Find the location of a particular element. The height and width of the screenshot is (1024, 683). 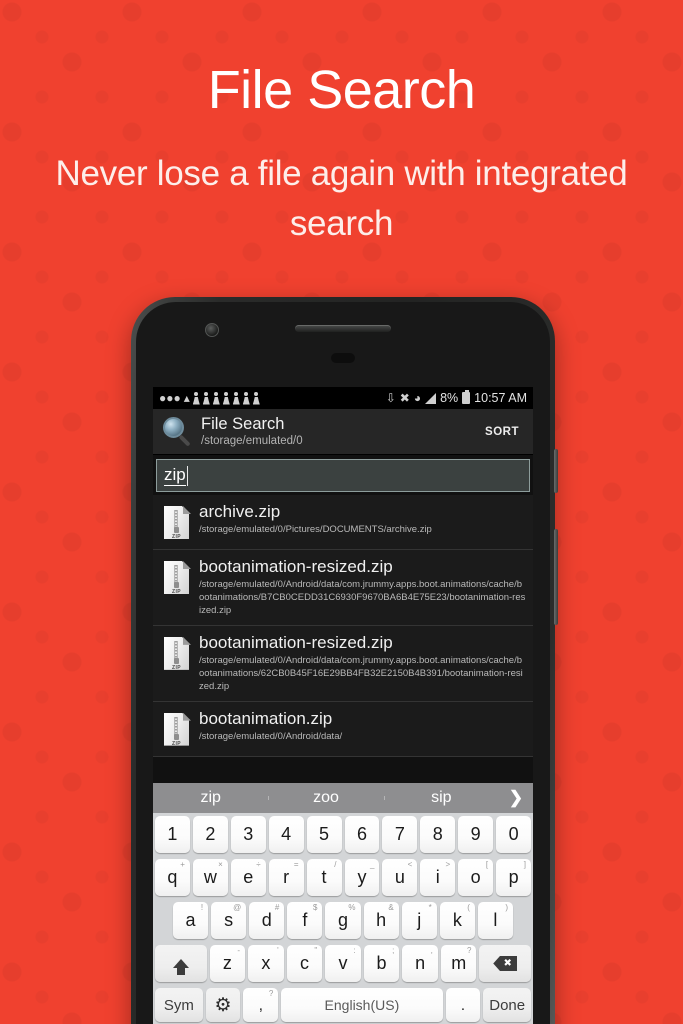

key-7: 7 is located at coordinates (400, 834).